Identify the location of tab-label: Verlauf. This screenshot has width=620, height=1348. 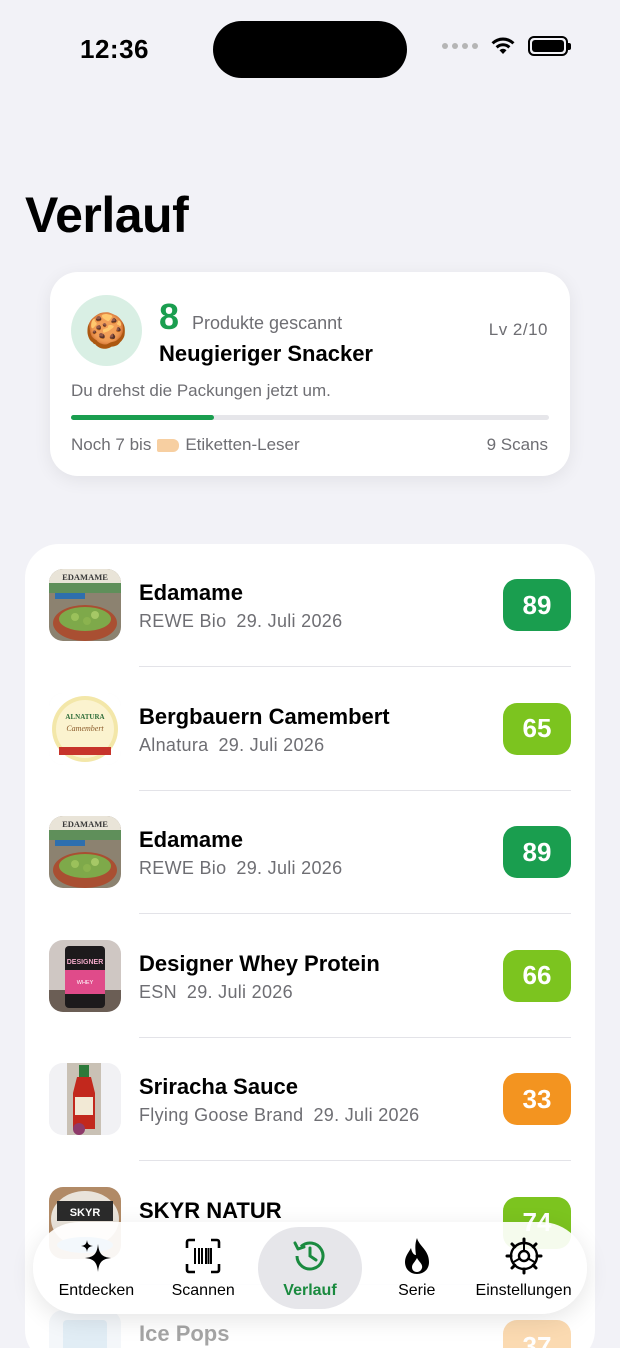
(310, 1290).